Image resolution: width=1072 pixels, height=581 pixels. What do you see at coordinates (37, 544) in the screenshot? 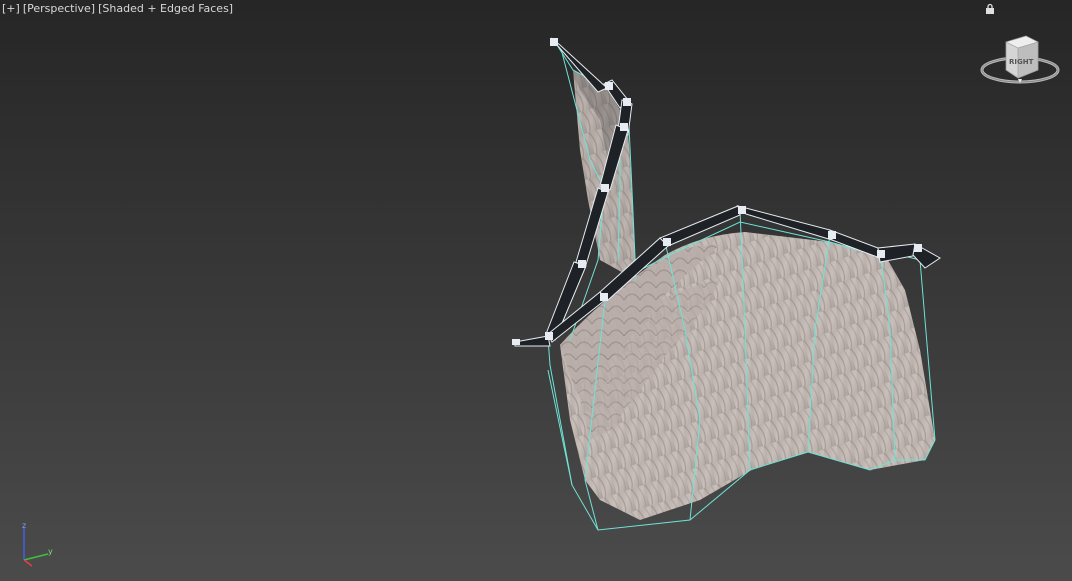
I see `axis-tripod-icon: z y` at bounding box center [37, 544].